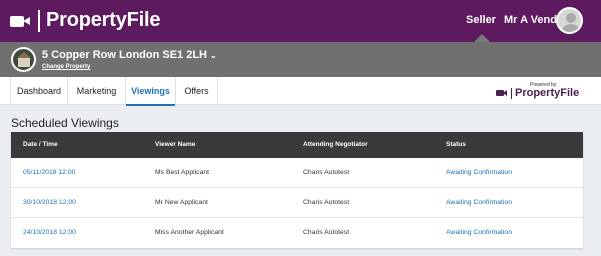 This screenshot has width=601, height=256. What do you see at coordinates (39, 91) in the screenshot?
I see `tab-dashboard: Dashboard` at bounding box center [39, 91].